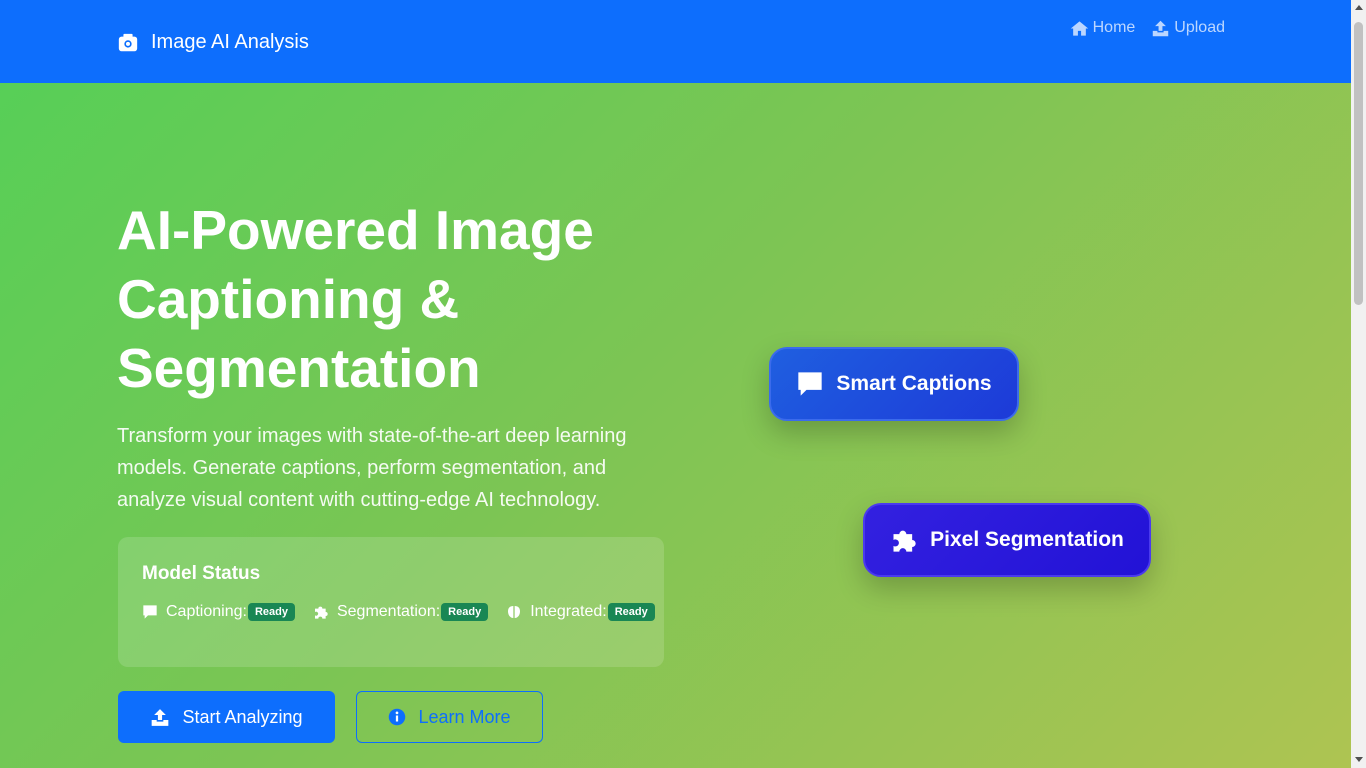  Describe the element at coordinates (128, 42) in the screenshot. I see `camera-icon` at that location.